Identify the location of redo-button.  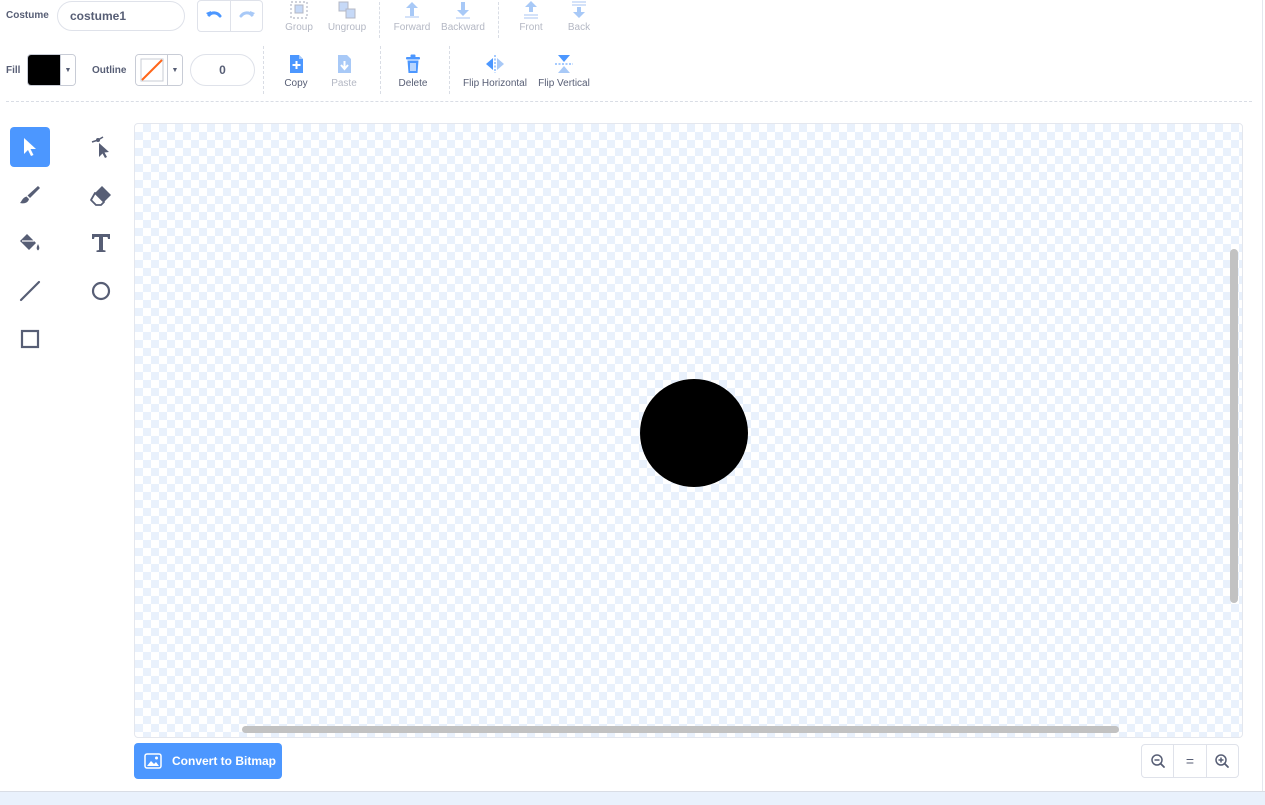
(246, 16).